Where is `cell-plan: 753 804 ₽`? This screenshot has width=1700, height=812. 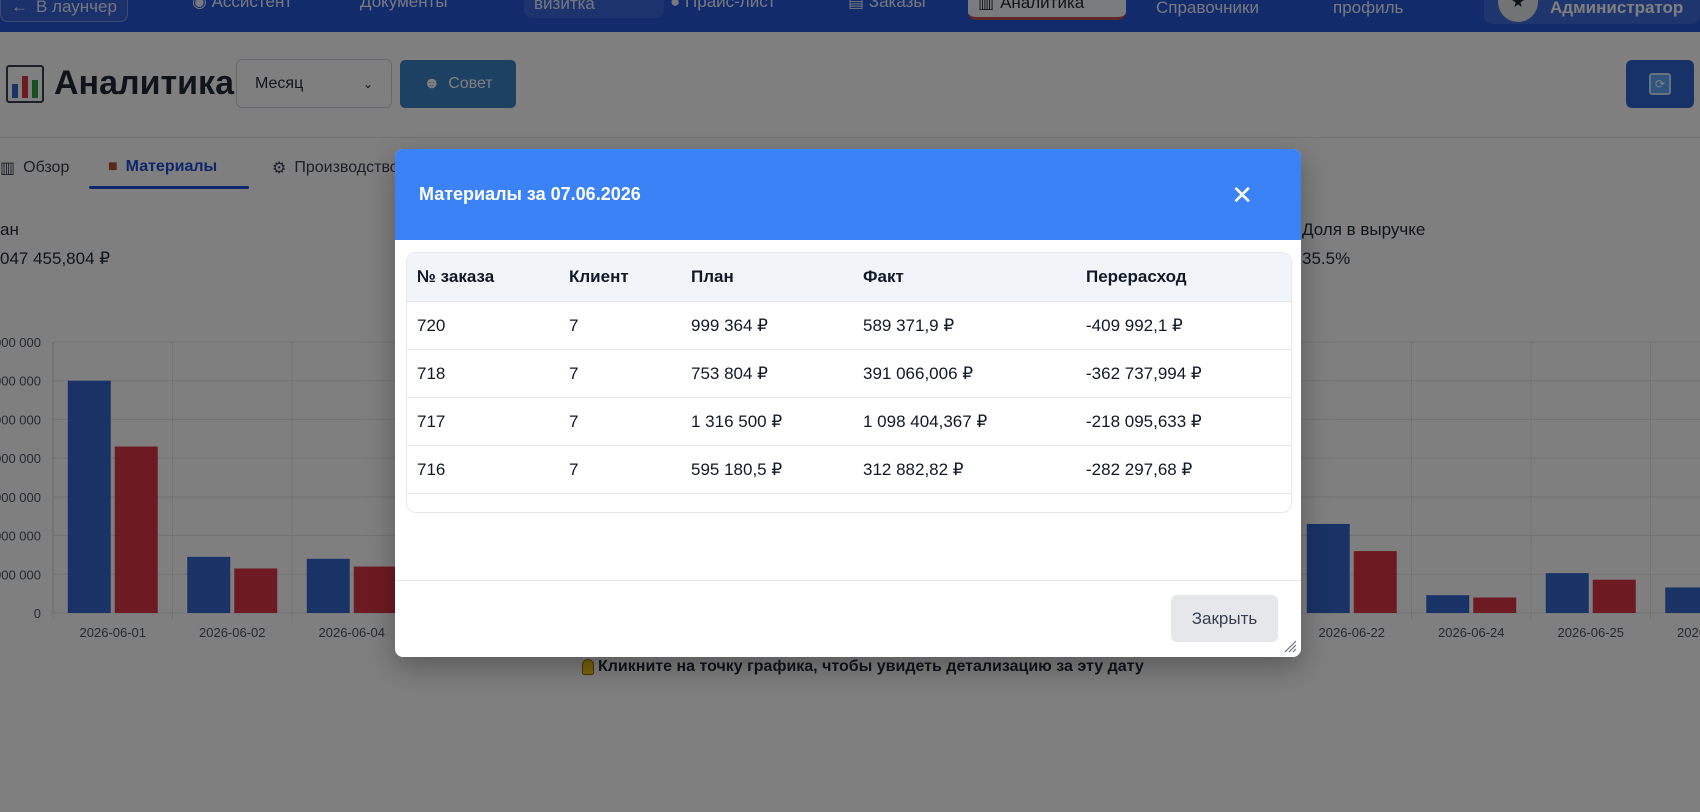 cell-plan: 753 804 ₽ is located at coordinates (767, 373).